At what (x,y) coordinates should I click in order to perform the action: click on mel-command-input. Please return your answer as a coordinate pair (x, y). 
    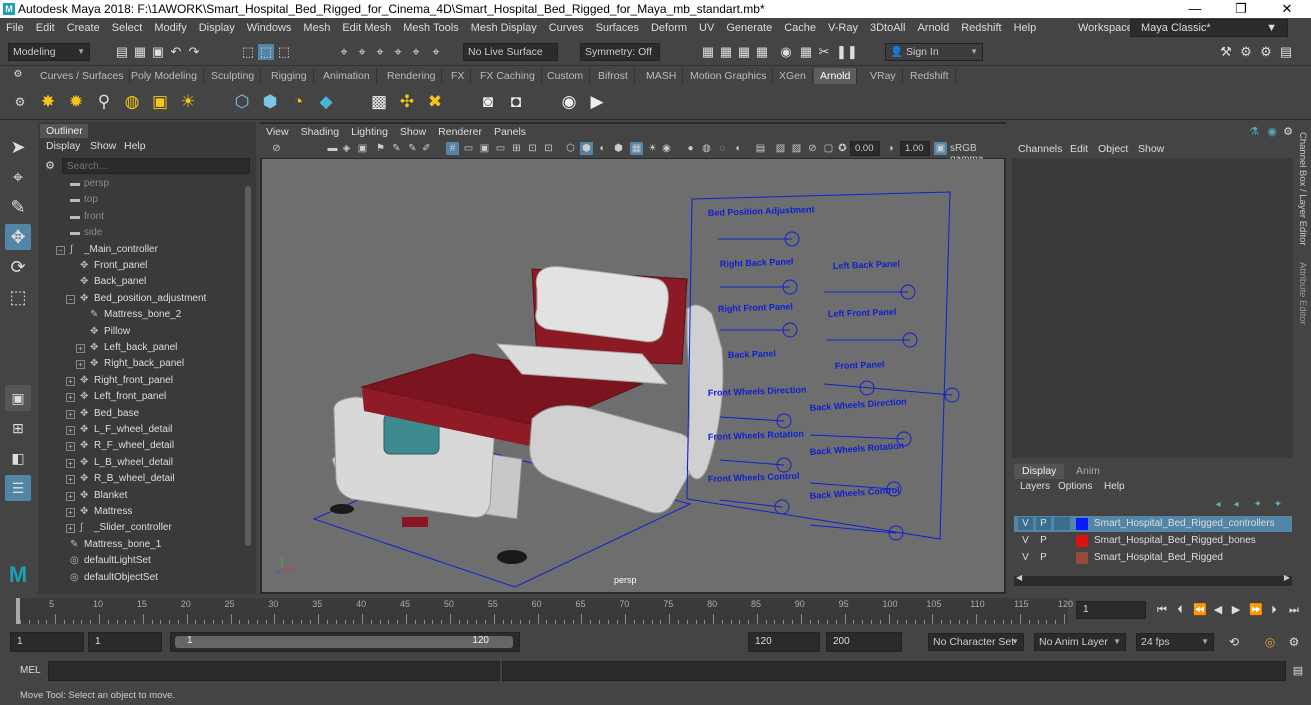
    Looking at the image, I should click on (274, 671).